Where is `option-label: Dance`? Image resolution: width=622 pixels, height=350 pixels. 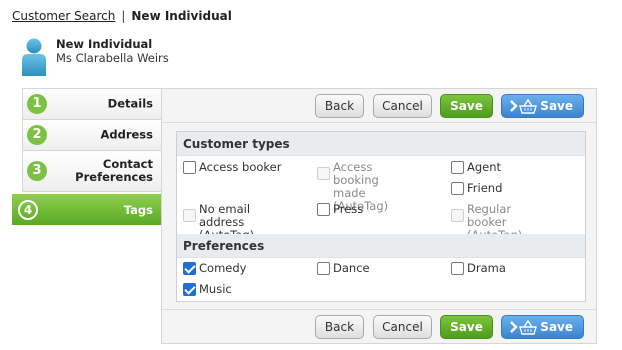 option-label: Dance is located at coordinates (351, 268).